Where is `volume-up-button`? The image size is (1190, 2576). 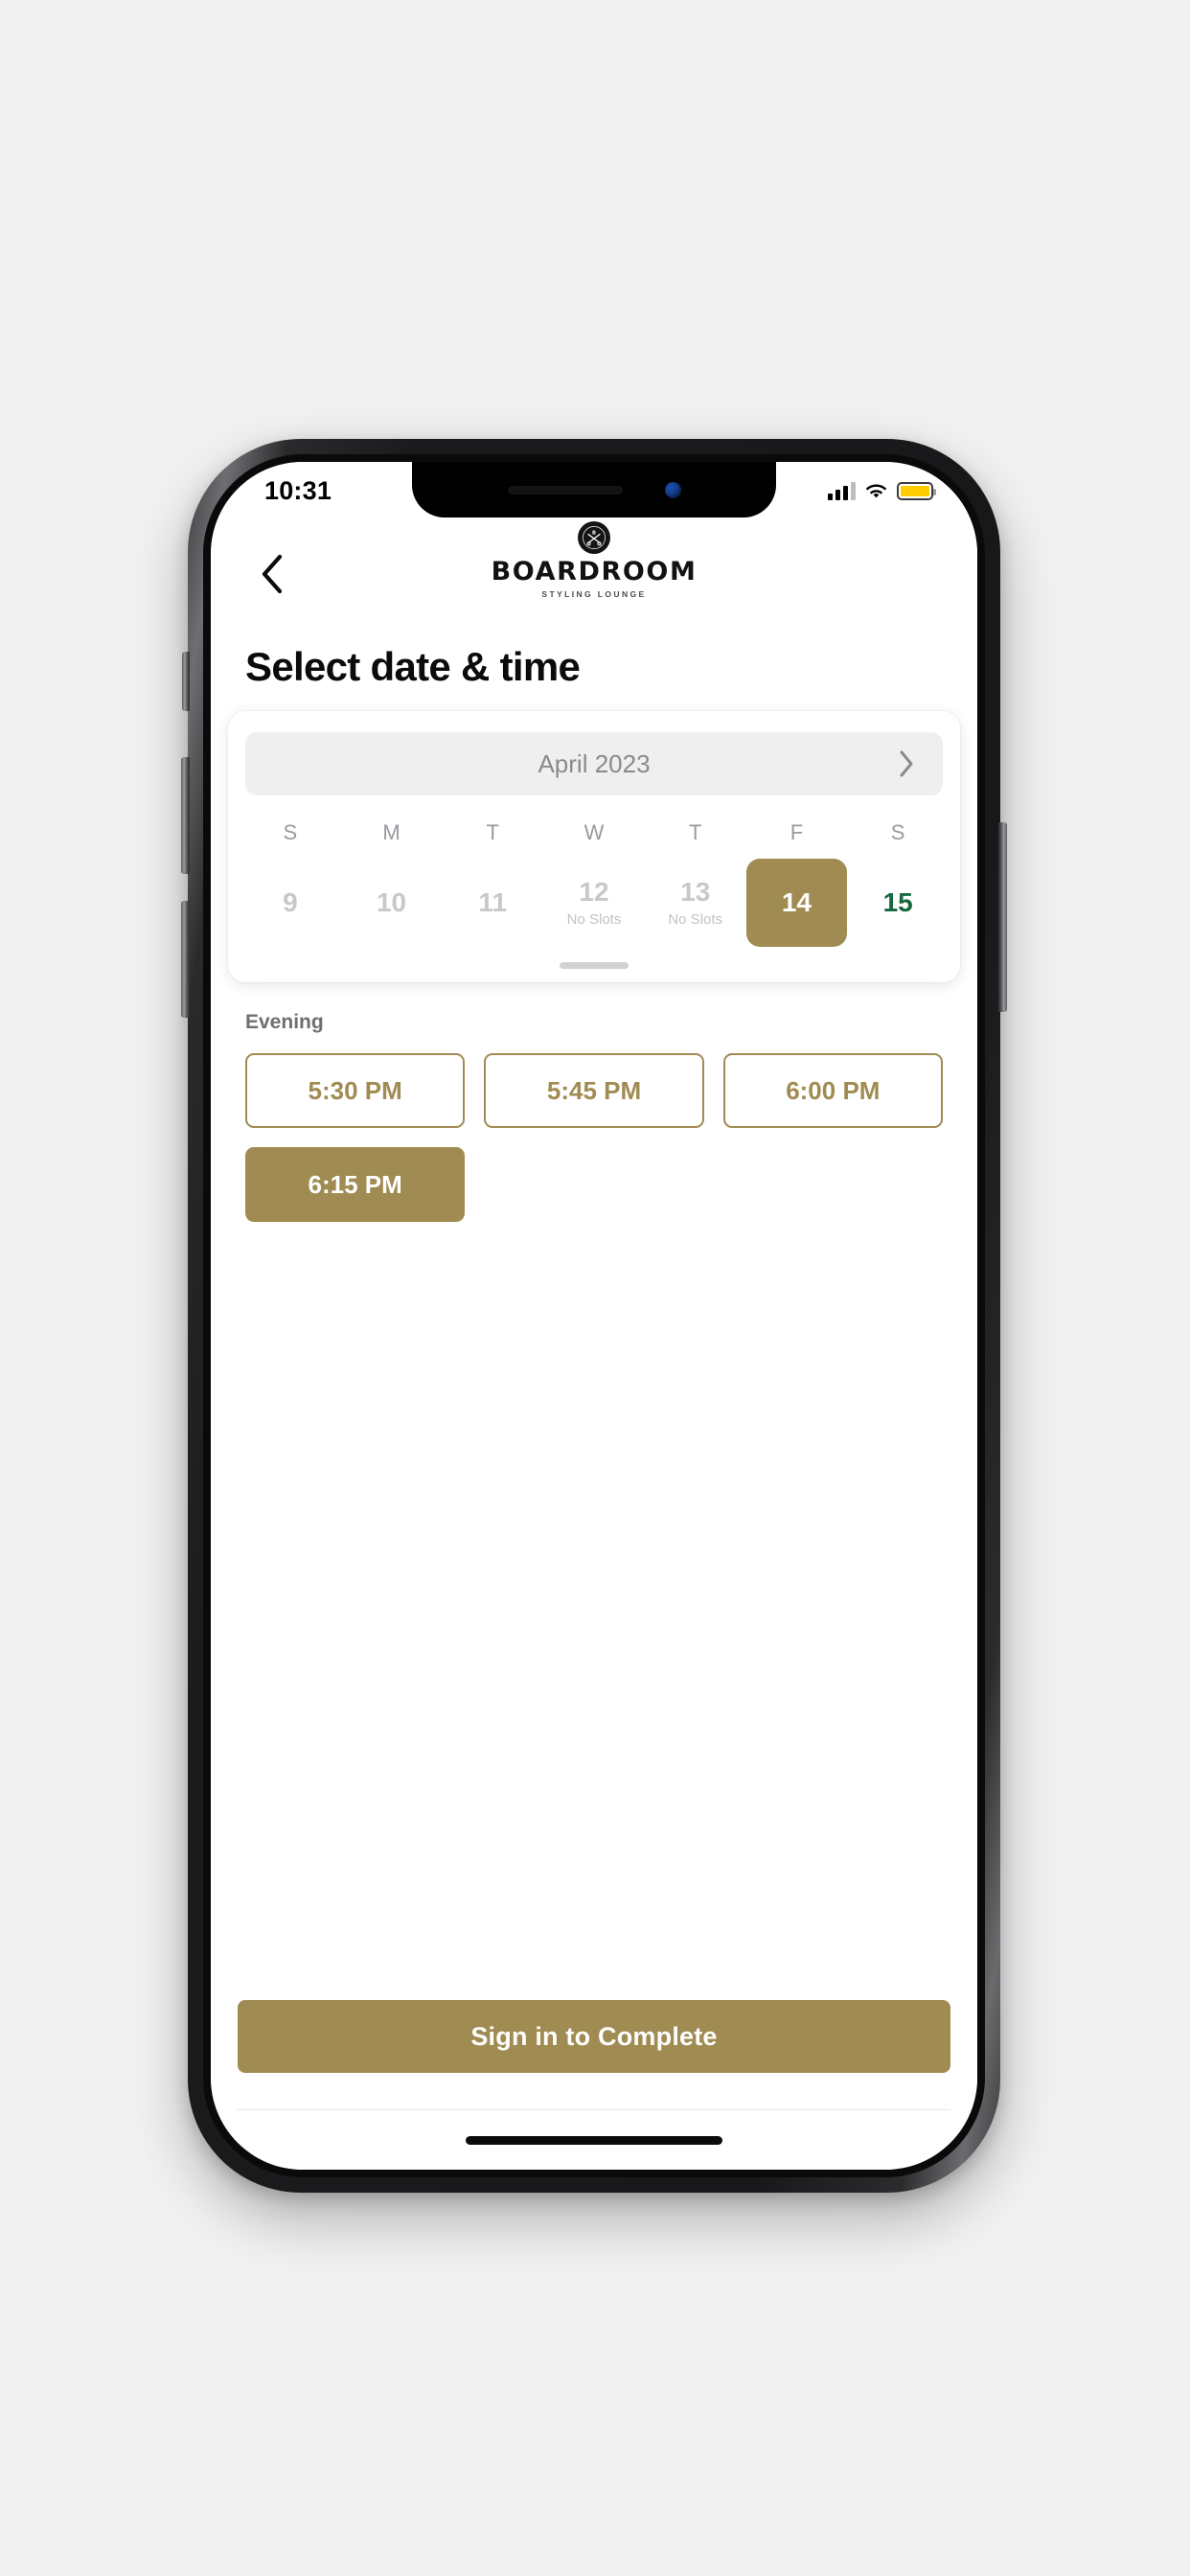 volume-up-button is located at coordinates (186, 815).